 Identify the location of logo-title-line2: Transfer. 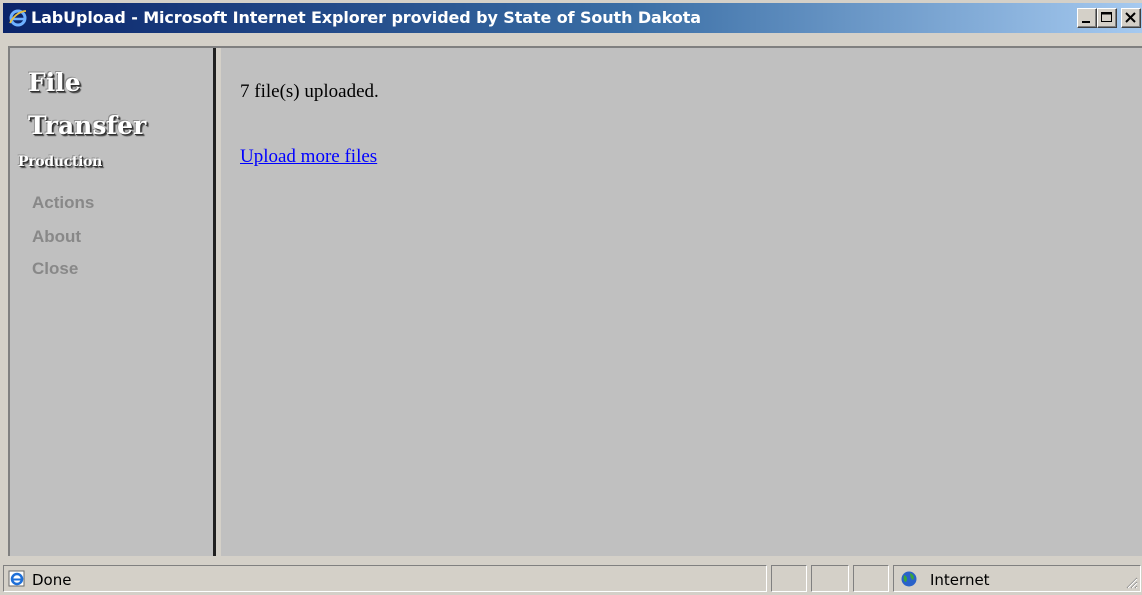
(87, 125).